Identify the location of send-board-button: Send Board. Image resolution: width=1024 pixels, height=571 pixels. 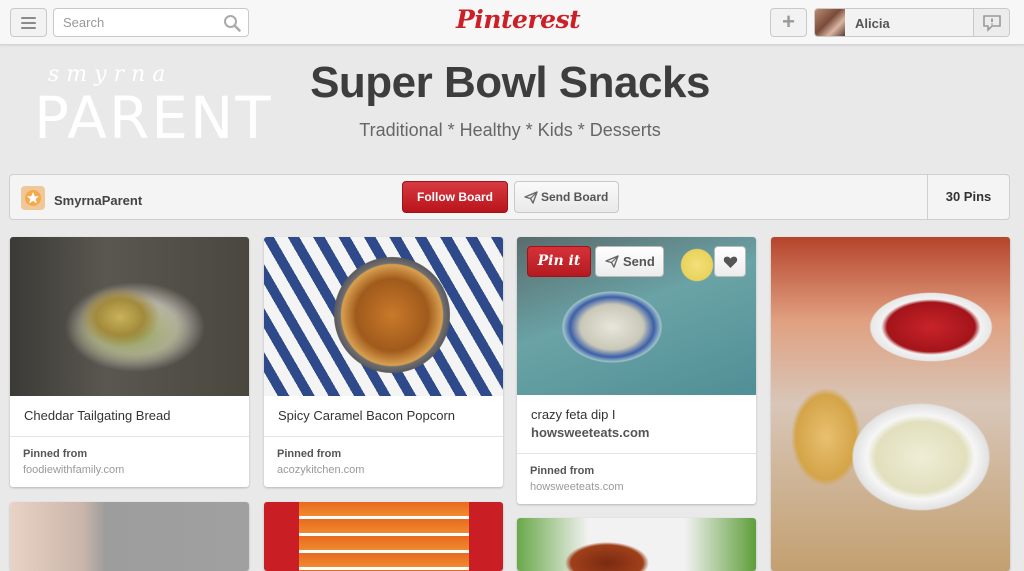
(566, 197).